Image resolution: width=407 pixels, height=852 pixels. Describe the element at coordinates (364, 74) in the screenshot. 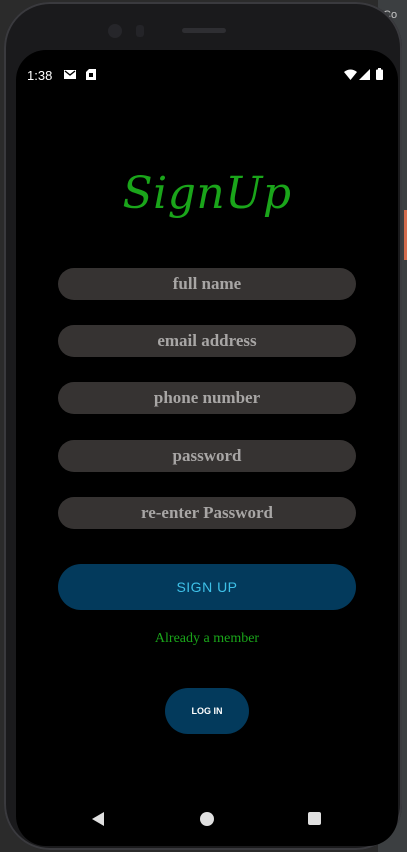

I see `cell-signal-icon` at that location.